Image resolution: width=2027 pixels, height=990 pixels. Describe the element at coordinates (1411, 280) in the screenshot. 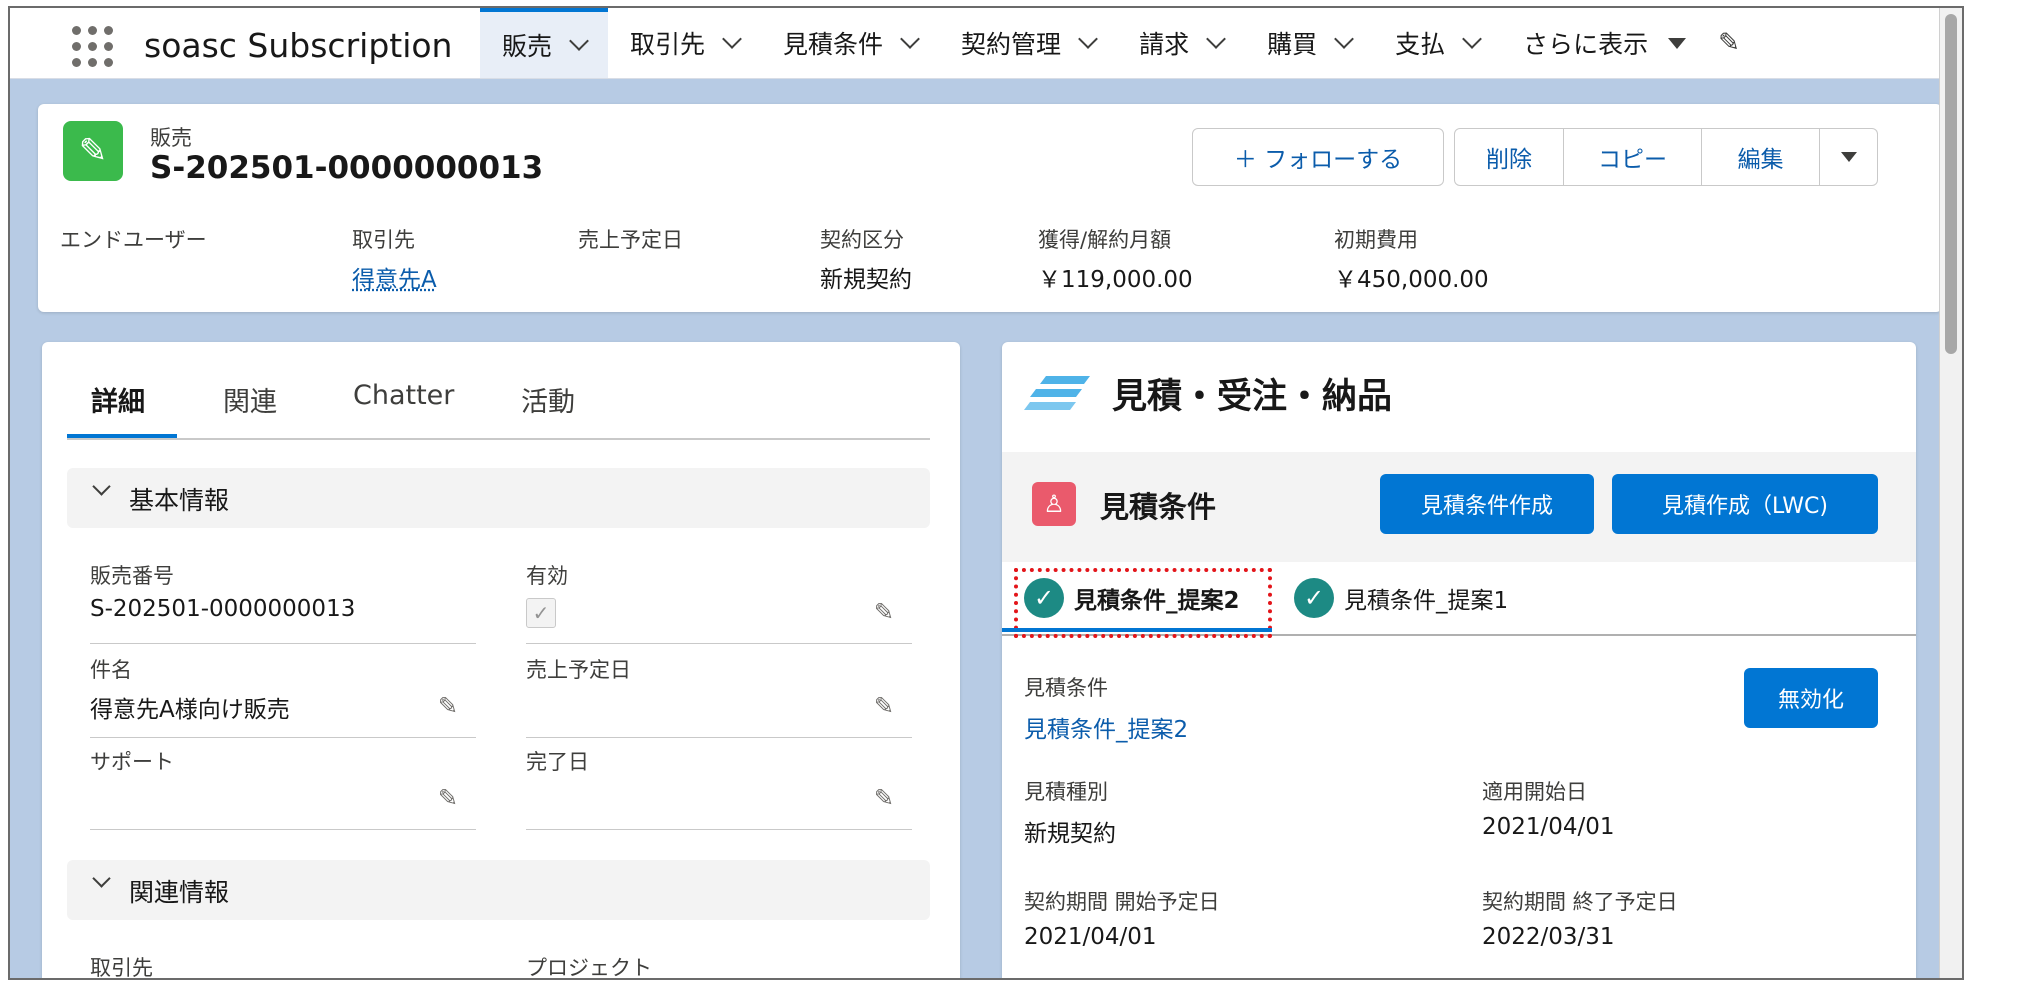

I see `field-value: ￥450,000.00` at that location.